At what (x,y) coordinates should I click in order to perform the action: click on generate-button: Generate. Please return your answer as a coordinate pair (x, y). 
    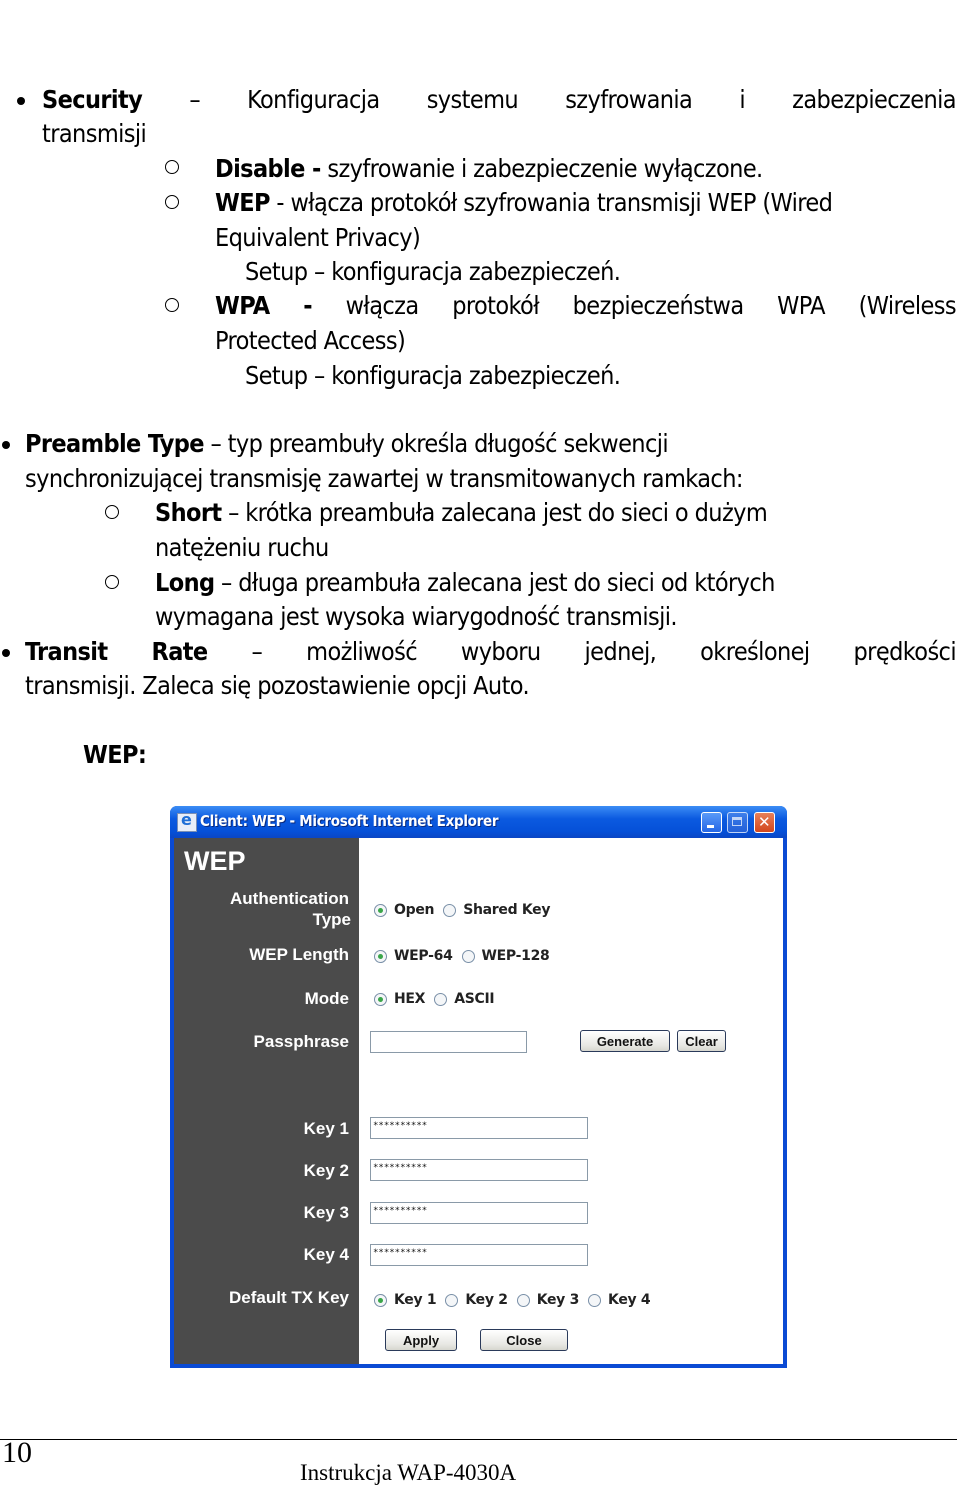
    Looking at the image, I should click on (625, 1041).